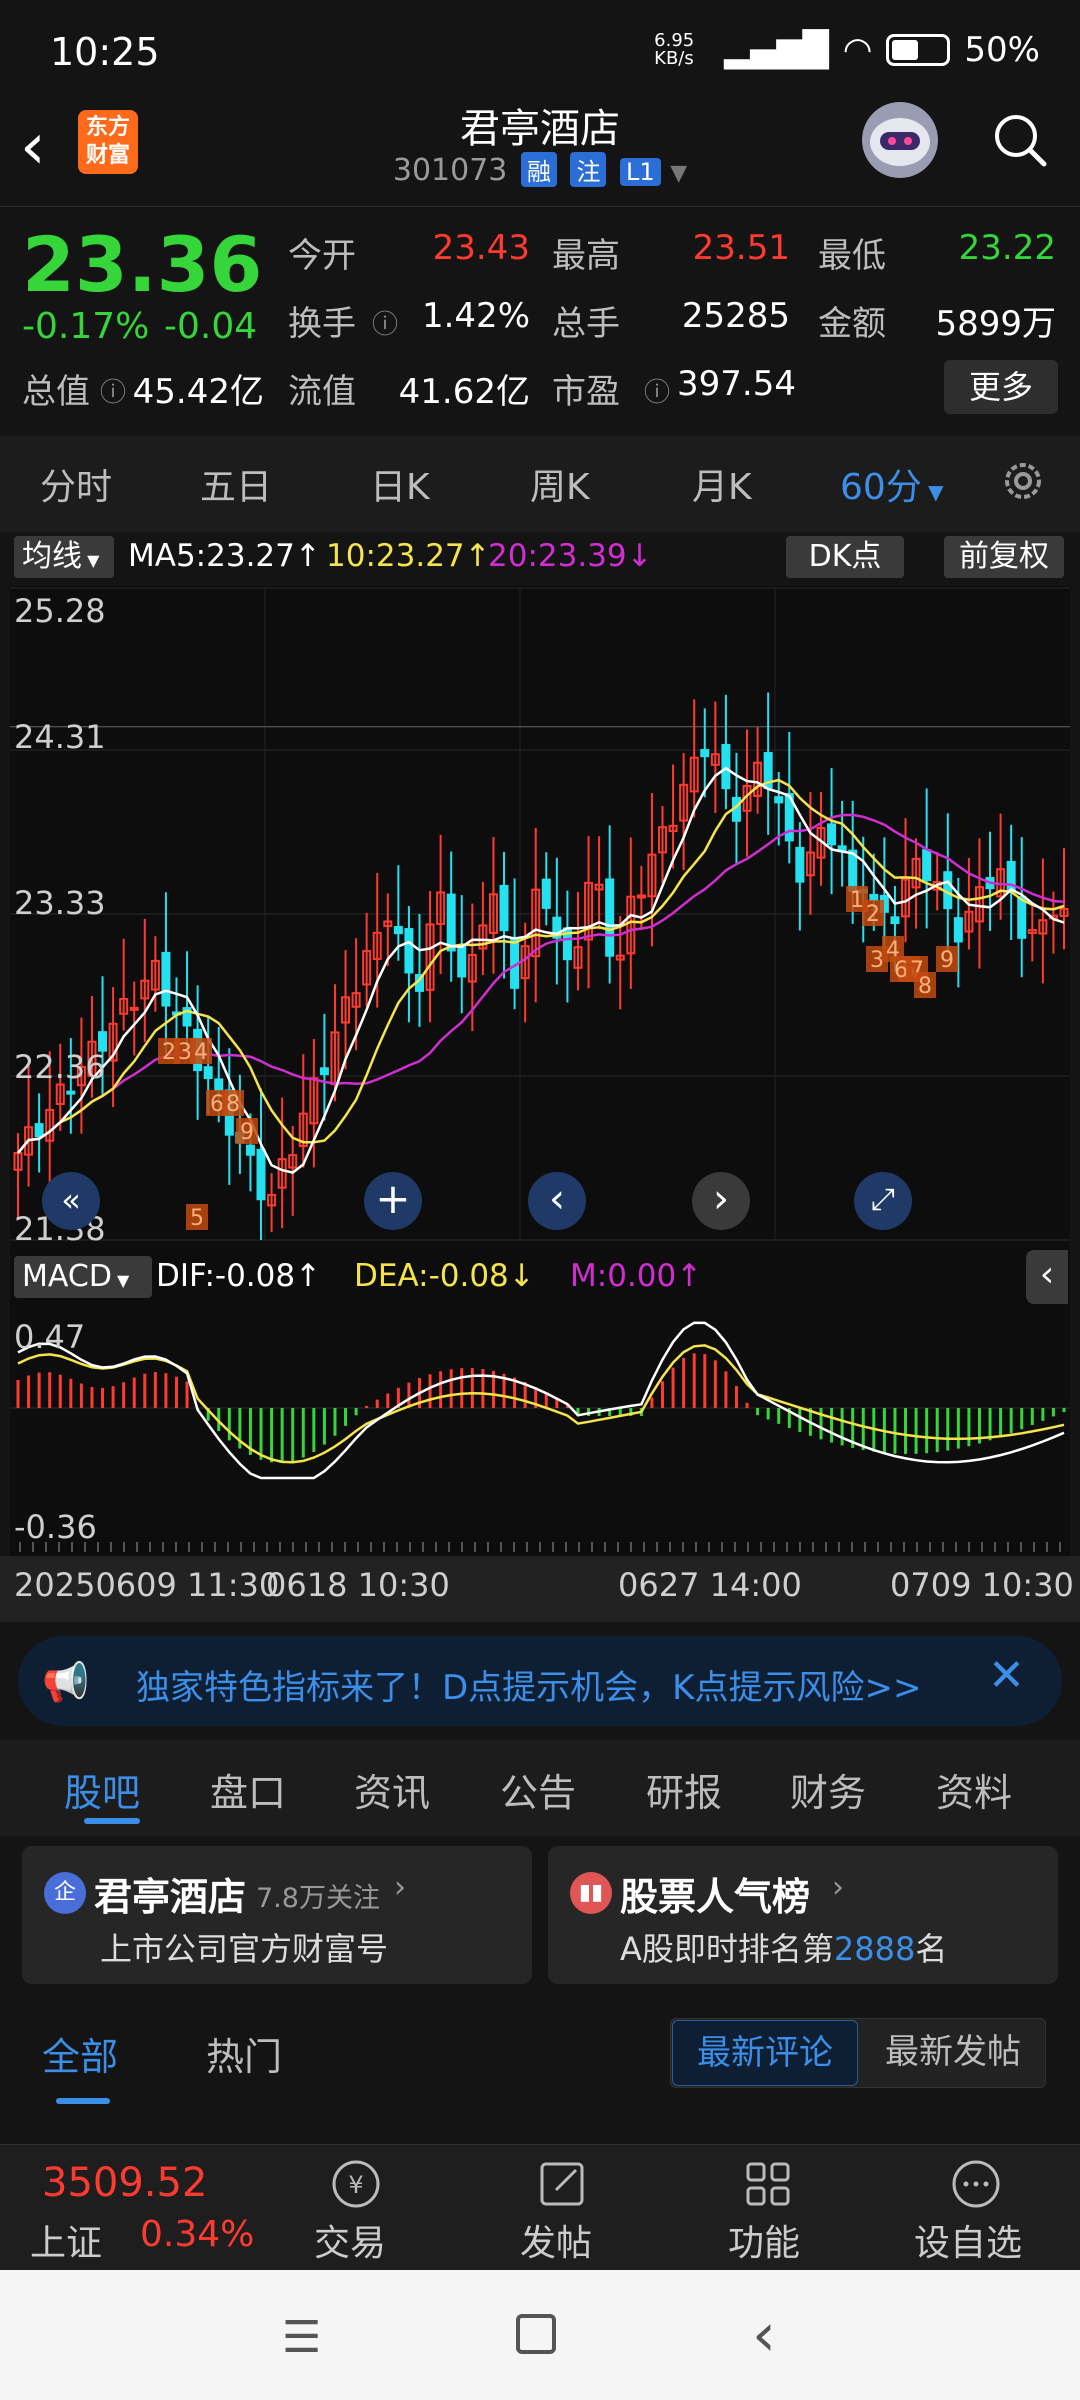 The image size is (1080, 2400). Describe the element at coordinates (881, 487) in the screenshot. I see `tab-60min-label: 60分` at that location.